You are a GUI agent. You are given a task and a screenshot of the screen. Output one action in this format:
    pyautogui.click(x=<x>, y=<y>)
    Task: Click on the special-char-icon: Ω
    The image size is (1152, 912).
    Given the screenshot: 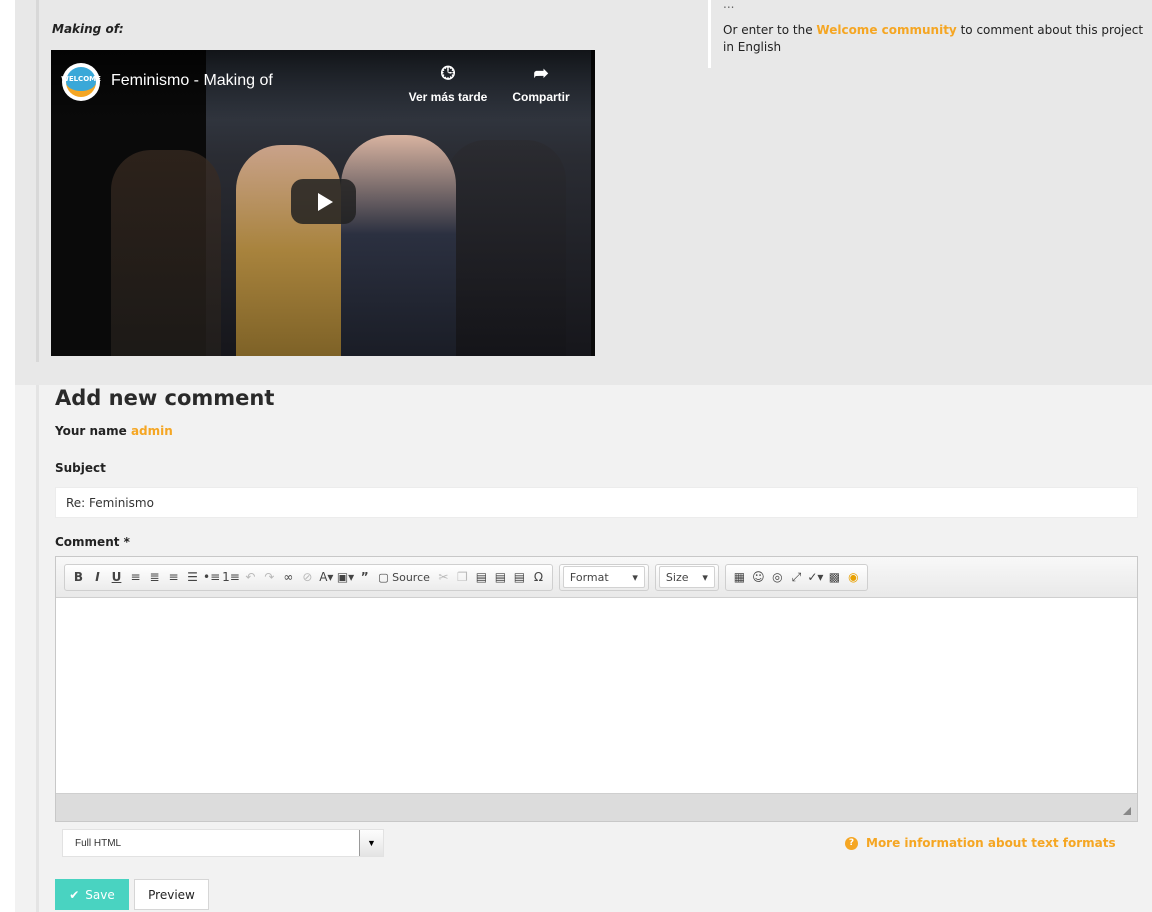 What is the action you would take?
    pyautogui.click(x=538, y=577)
    